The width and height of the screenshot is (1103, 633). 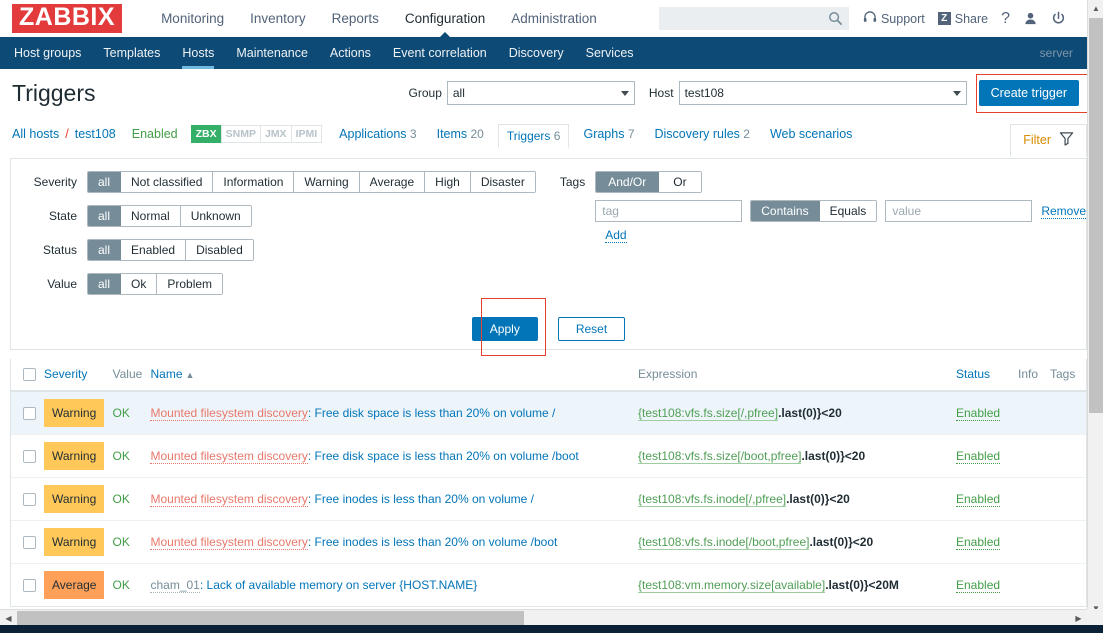 What do you see at coordinates (327, 182) in the screenshot?
I see `severity-option-warning: Warning` at bounding box center [327, 182].